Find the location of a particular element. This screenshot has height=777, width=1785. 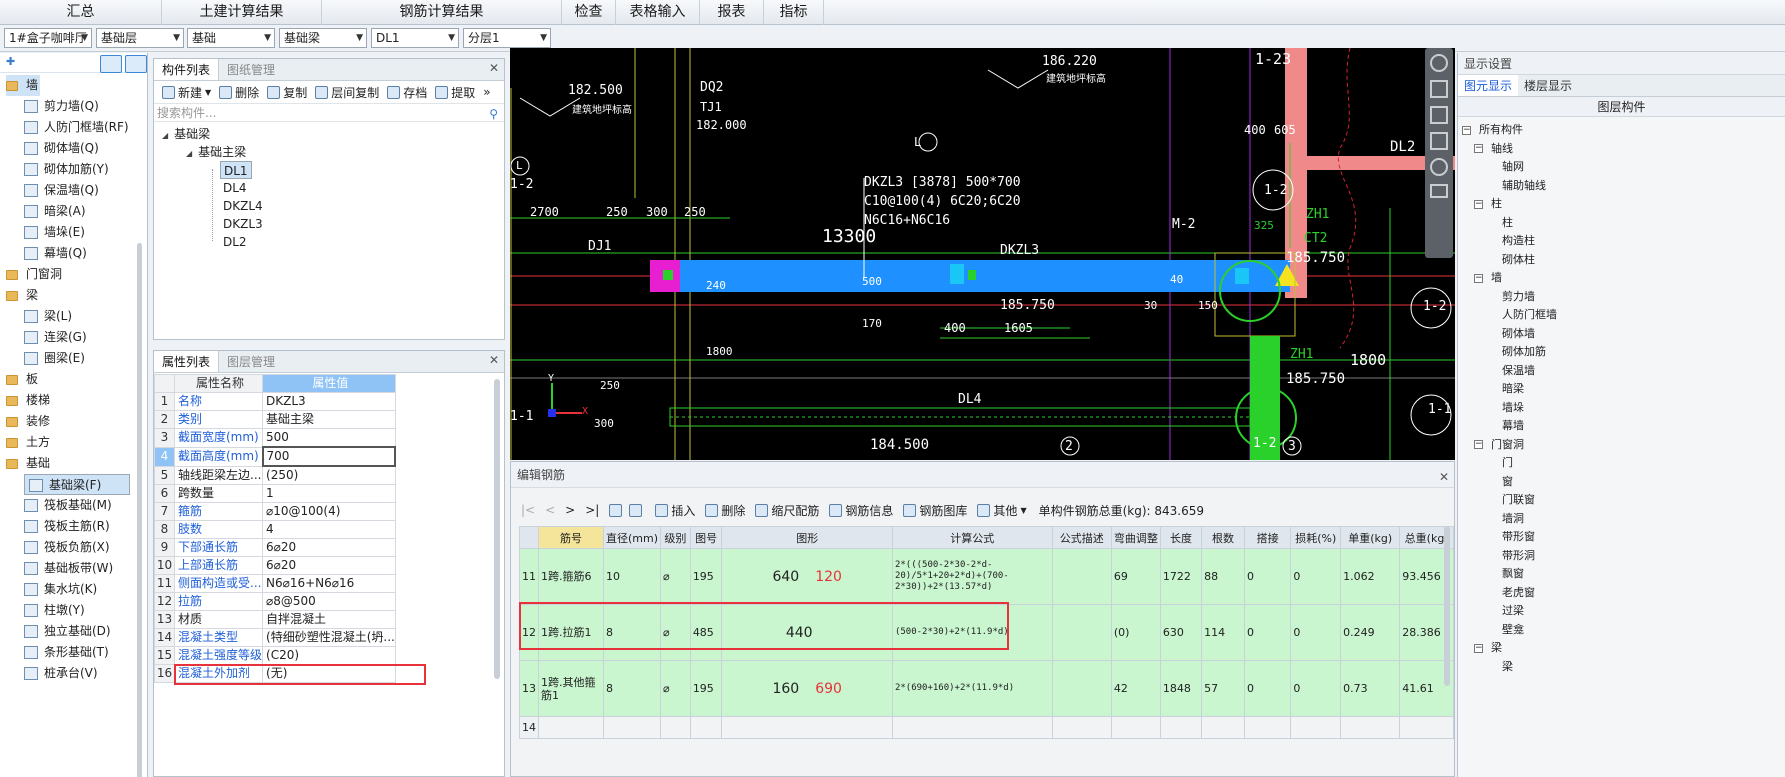

tree-component-item: 条形基础(T) is located at coordinates (77, 652).